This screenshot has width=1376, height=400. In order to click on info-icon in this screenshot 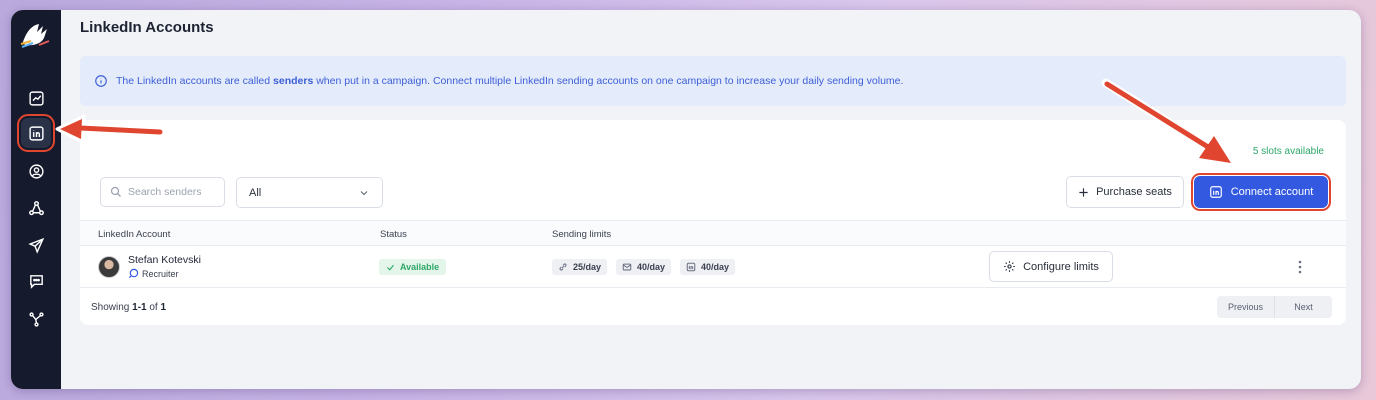, I will do `click(101, 81)`.